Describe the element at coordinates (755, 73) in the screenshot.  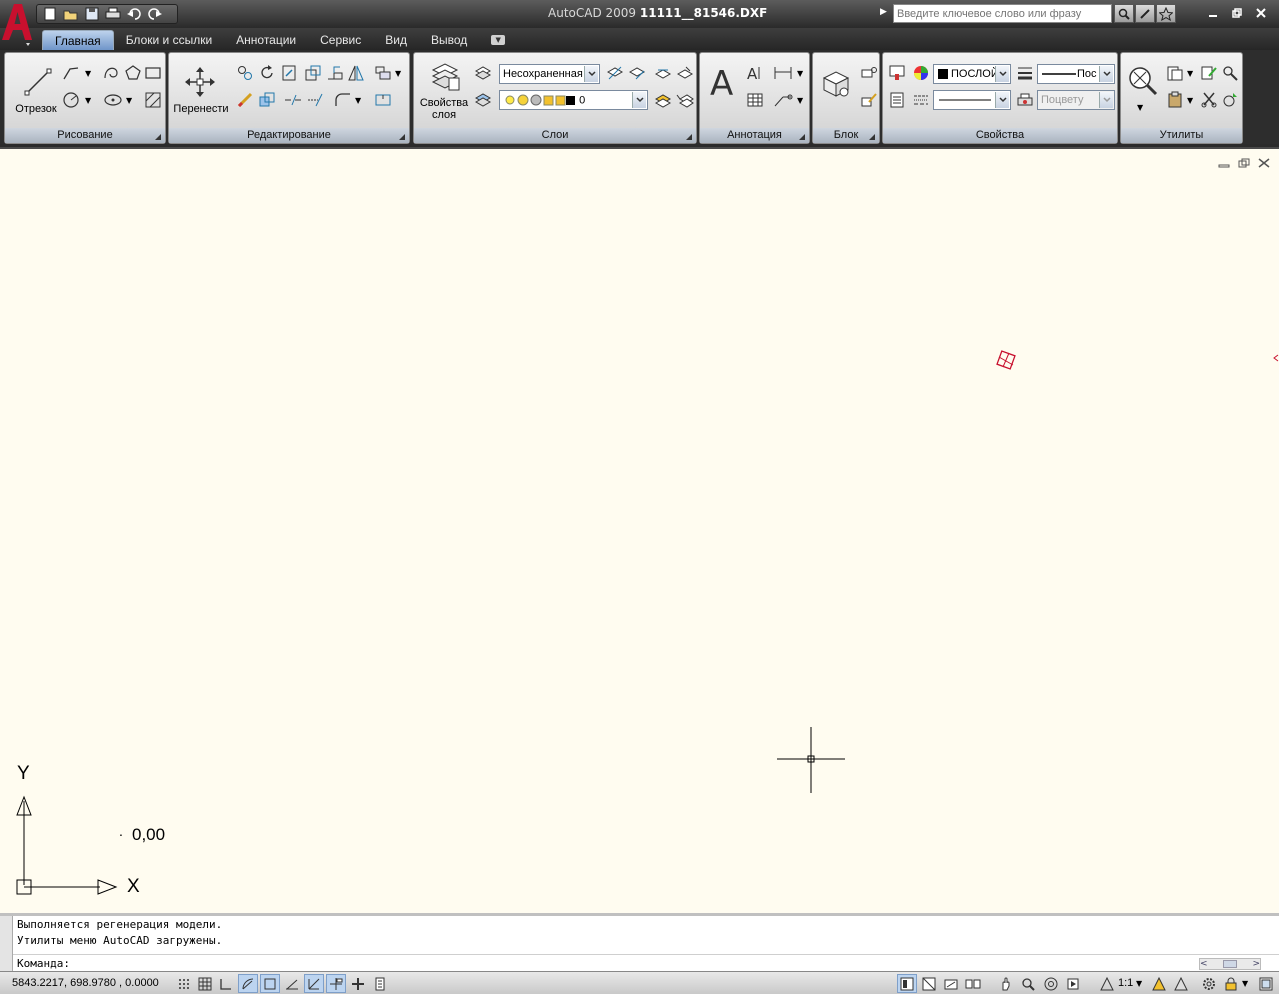
I see `single-line-text-icon: A` at that location.